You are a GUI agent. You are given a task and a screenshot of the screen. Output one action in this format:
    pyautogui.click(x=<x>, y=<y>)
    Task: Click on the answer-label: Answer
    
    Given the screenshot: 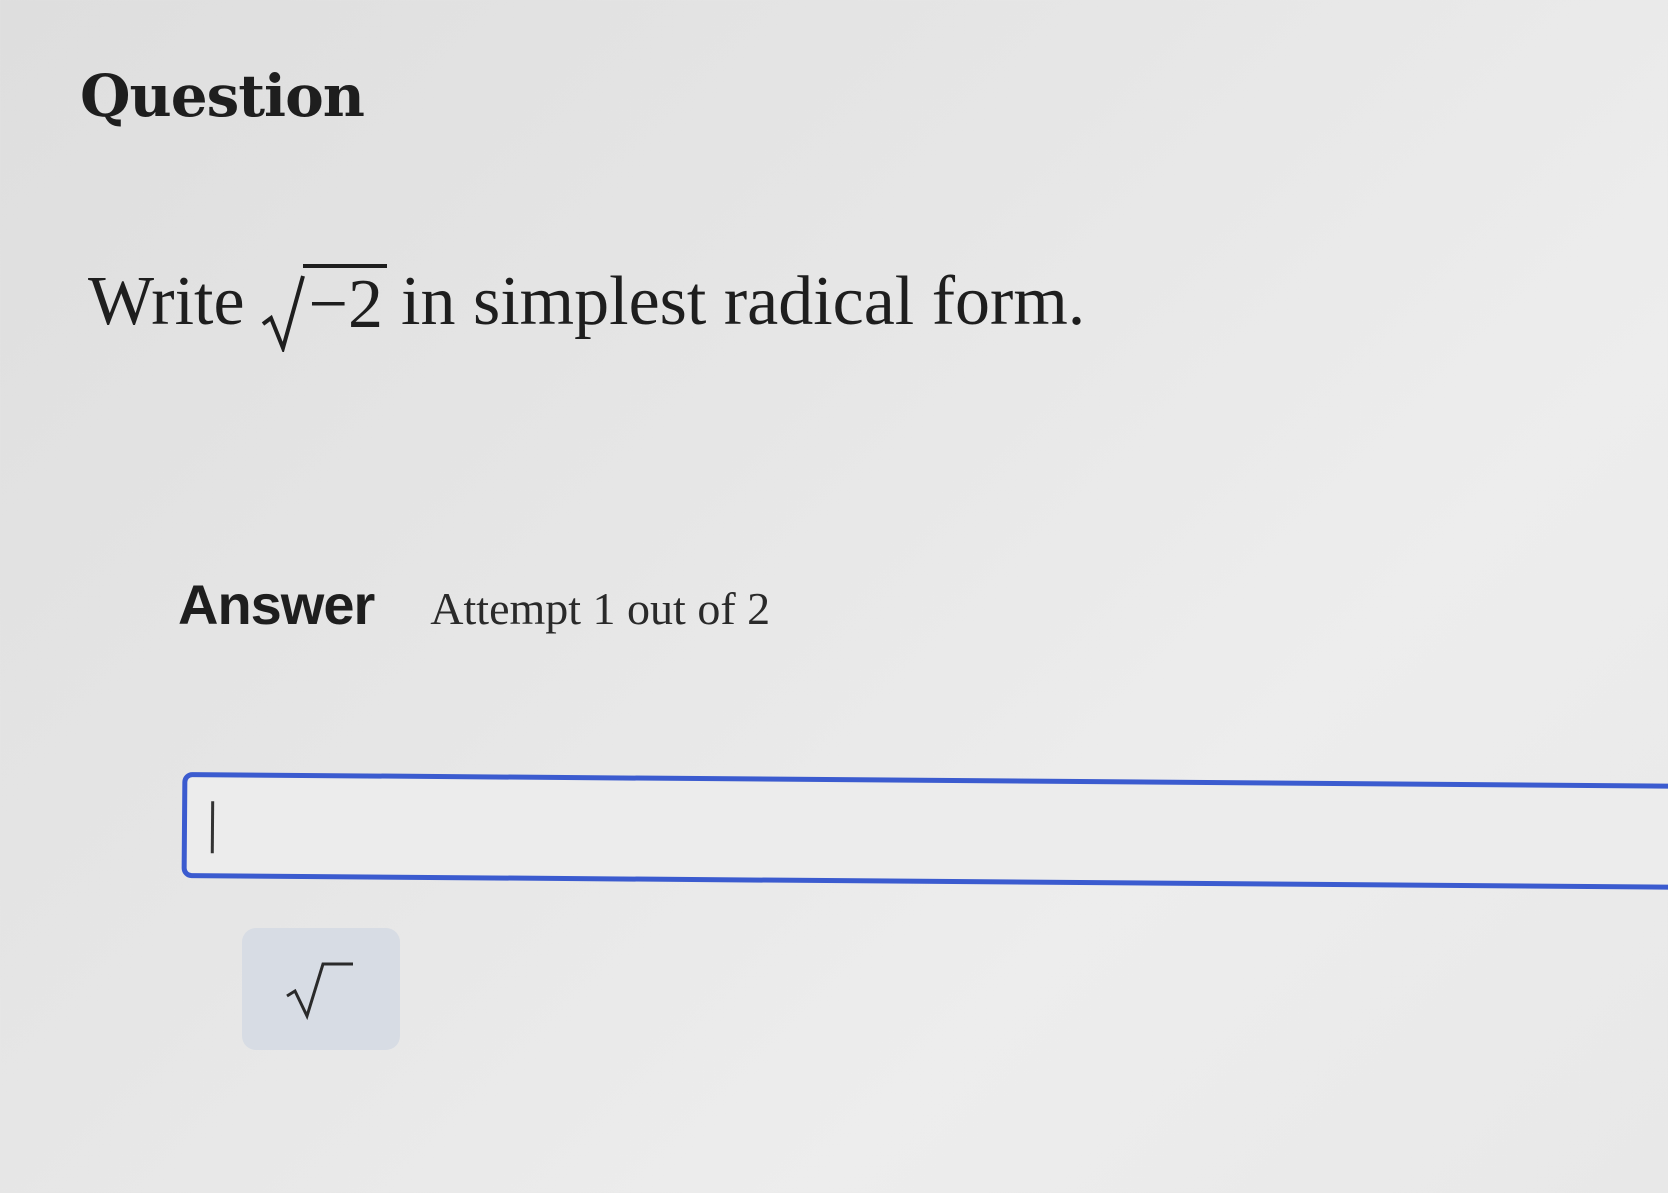 What is the action you would take?
    pyautogui.click(x=276, y=604)
    